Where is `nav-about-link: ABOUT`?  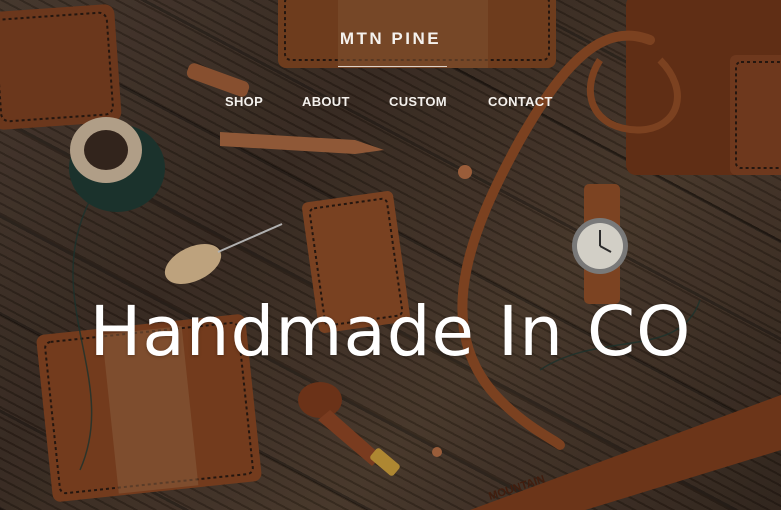
nav-about-link: ABOUT is located at coordinates (326, 101).